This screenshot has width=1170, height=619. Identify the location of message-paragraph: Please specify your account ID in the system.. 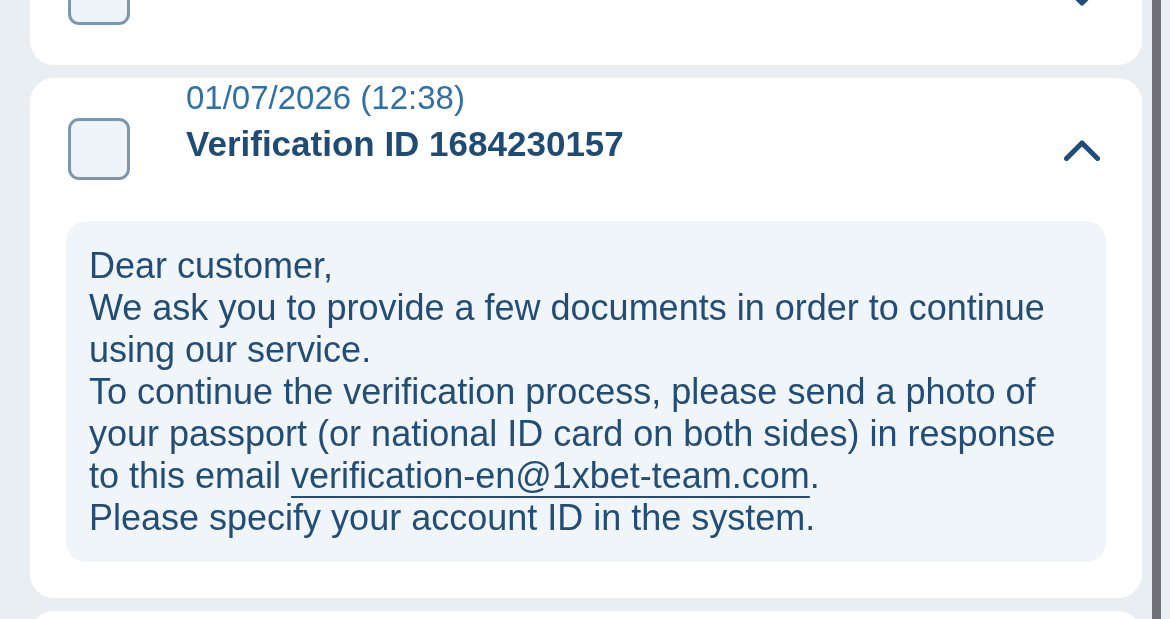
(453, 518).